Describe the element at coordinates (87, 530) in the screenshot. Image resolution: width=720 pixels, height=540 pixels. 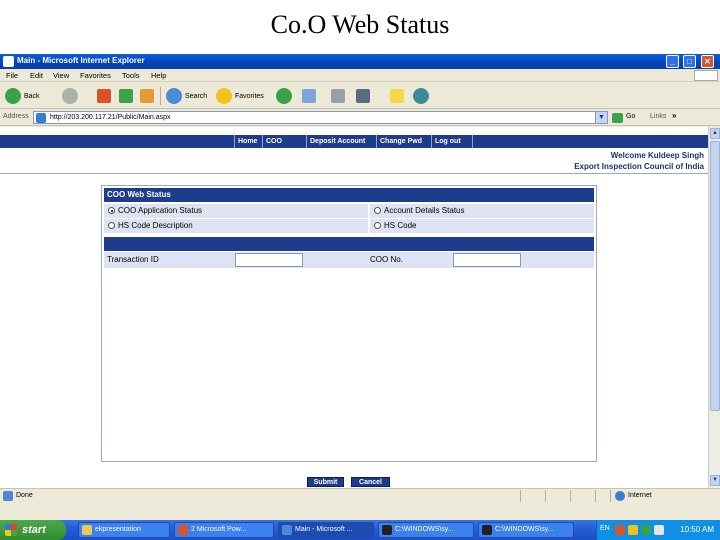
I see `folder-icon` at that location.